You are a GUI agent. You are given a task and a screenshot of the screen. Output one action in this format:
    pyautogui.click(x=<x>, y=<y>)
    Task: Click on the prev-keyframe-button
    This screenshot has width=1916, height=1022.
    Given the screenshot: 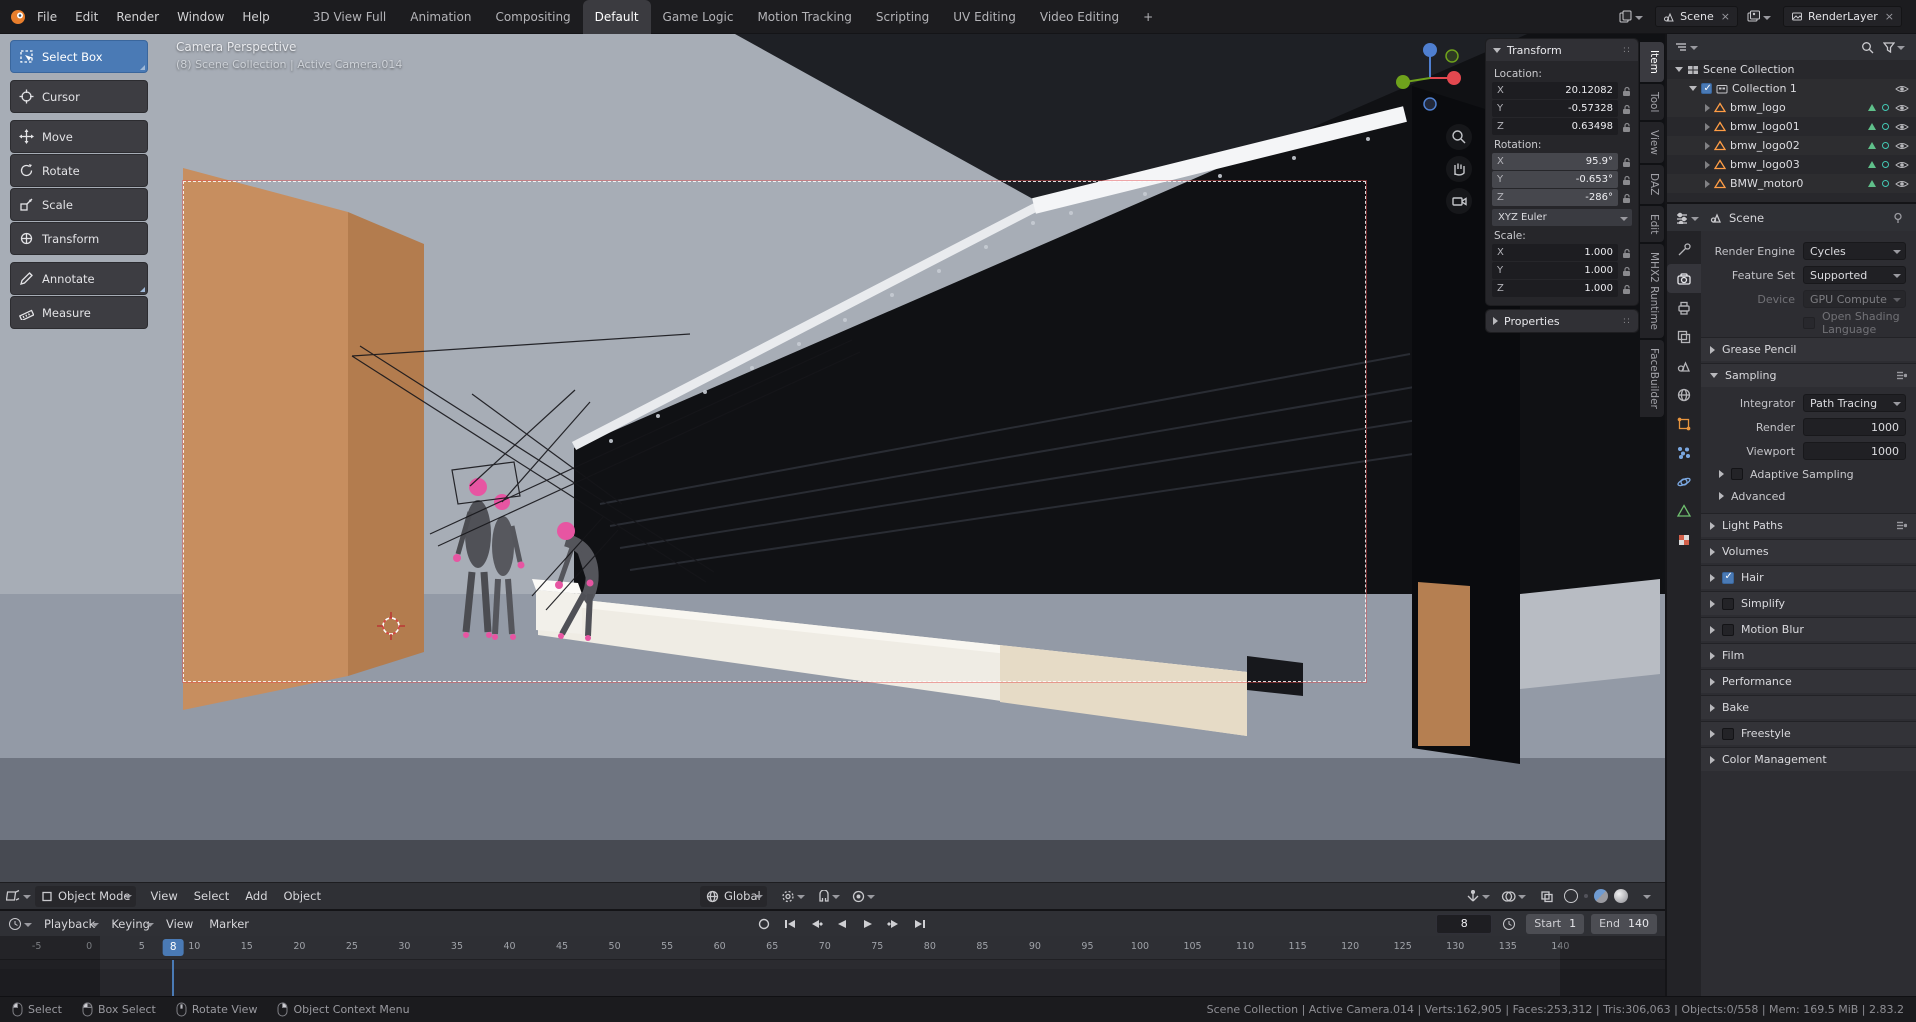 What is the action you would take?
    pyautogui.click(x=816, y=924)
    